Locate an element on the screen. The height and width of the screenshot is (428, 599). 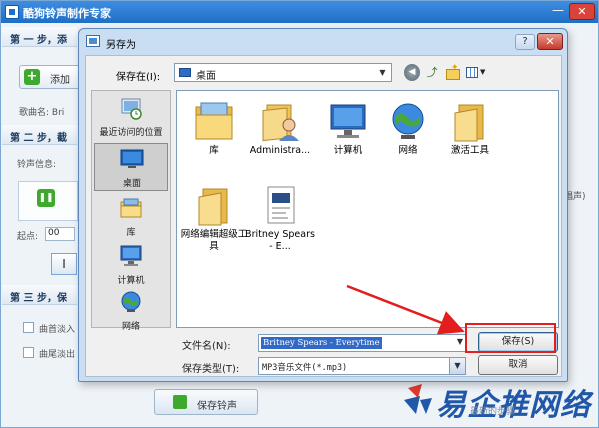
view-menu-button: ▼ is located at coordinates (477, 72).